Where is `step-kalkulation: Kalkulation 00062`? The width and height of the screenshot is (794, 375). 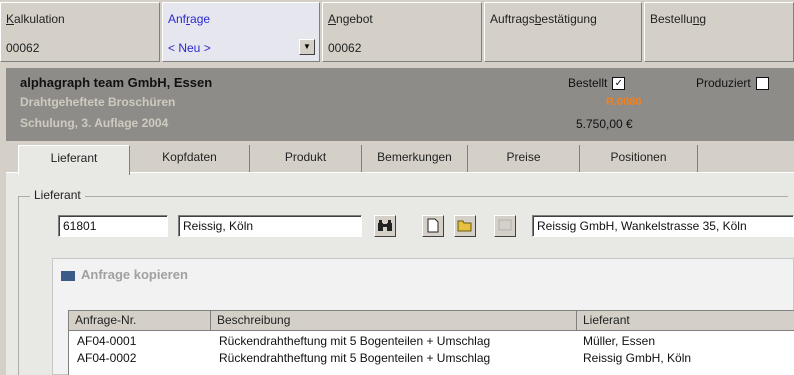
step-kalkulation: Kalkulation 00062 is located at coordinates (80, 32).